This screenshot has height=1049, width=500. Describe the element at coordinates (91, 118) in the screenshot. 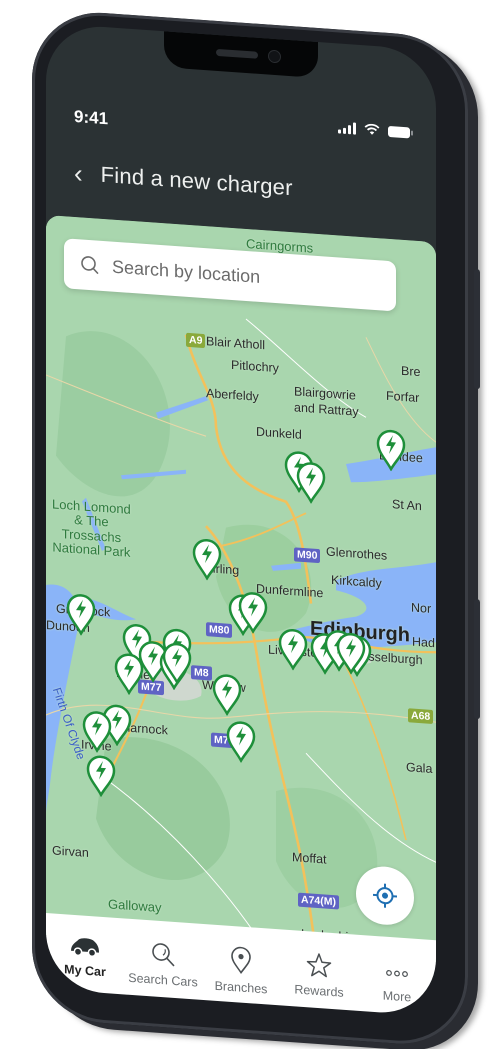

I see `status-time: 9:41` at that location.